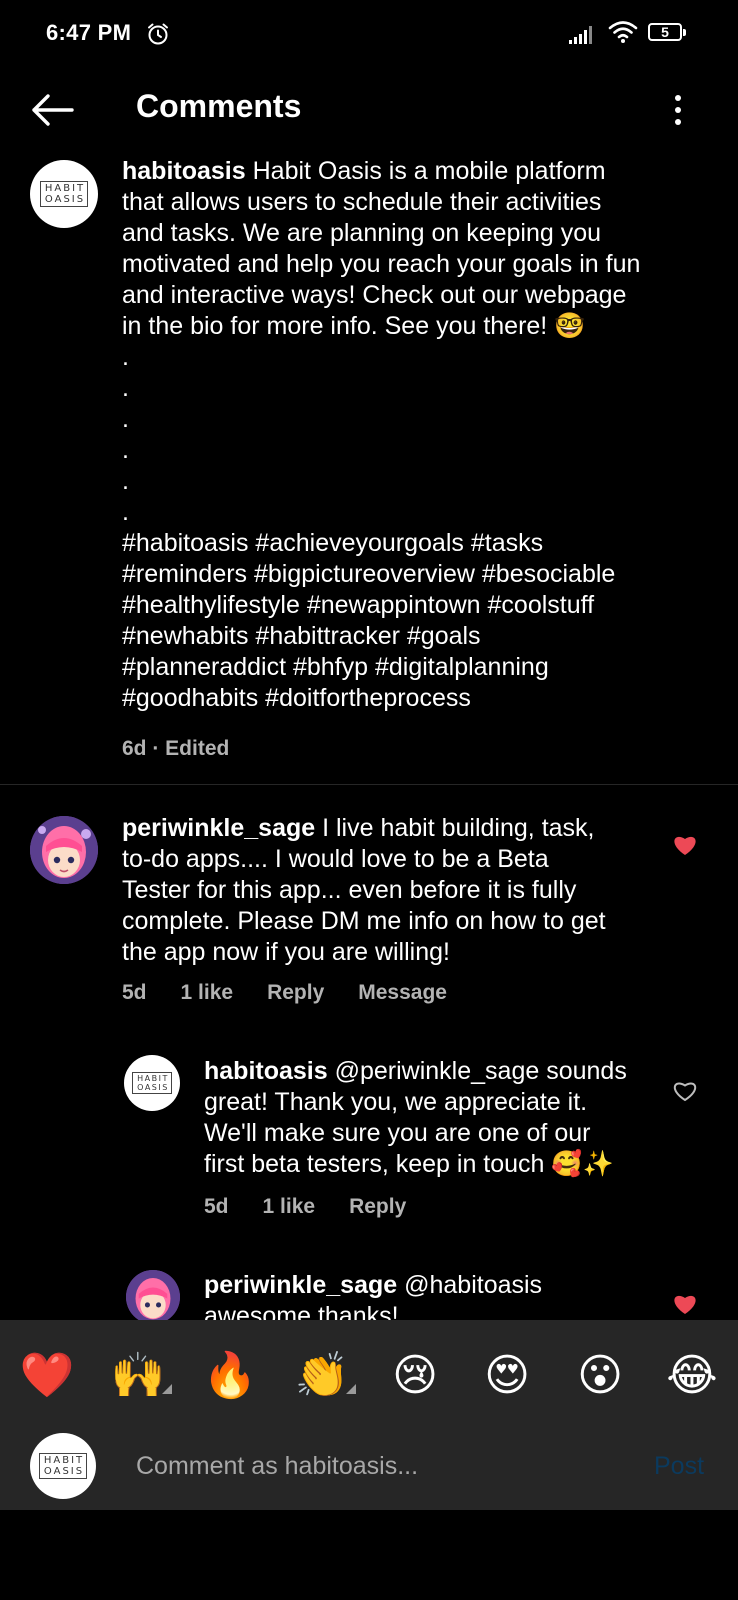 This screenshot has height=1600, width=738. I want to click on reaction-surprised: 😮, so click(600, 1376).